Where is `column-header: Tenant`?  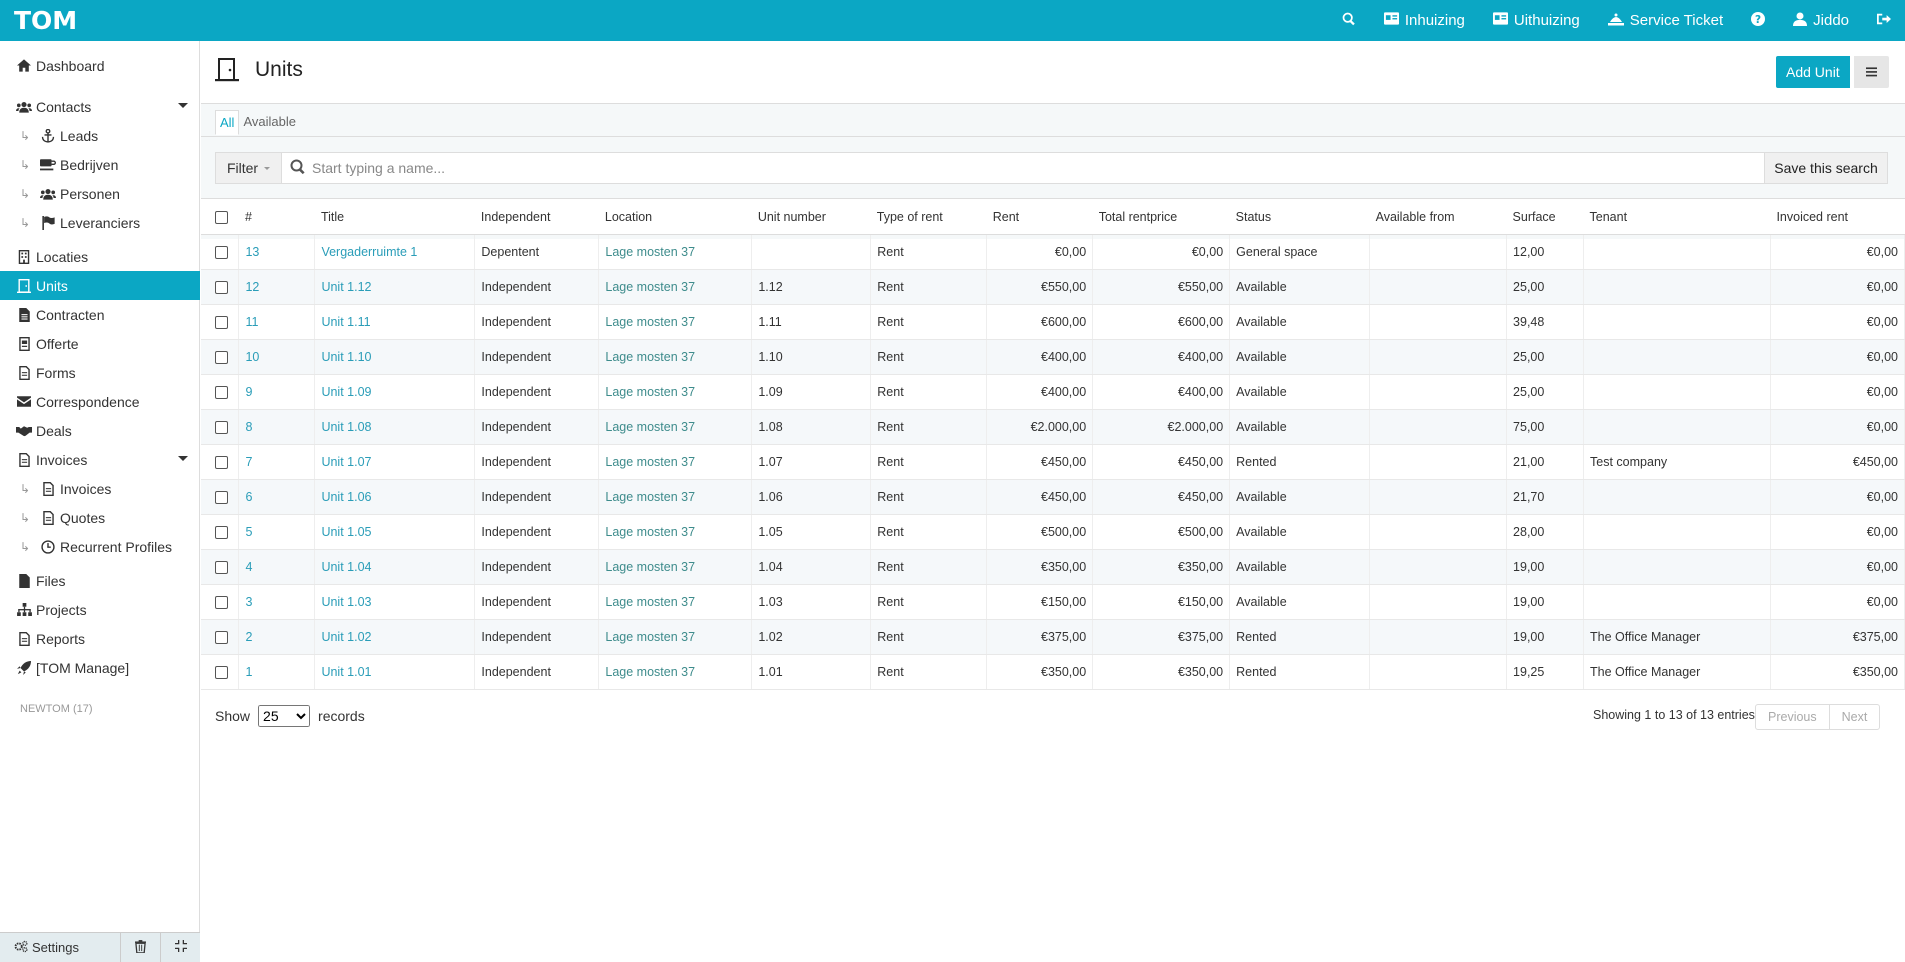
column-header: Tenant is located at coordinates (1677, 216).